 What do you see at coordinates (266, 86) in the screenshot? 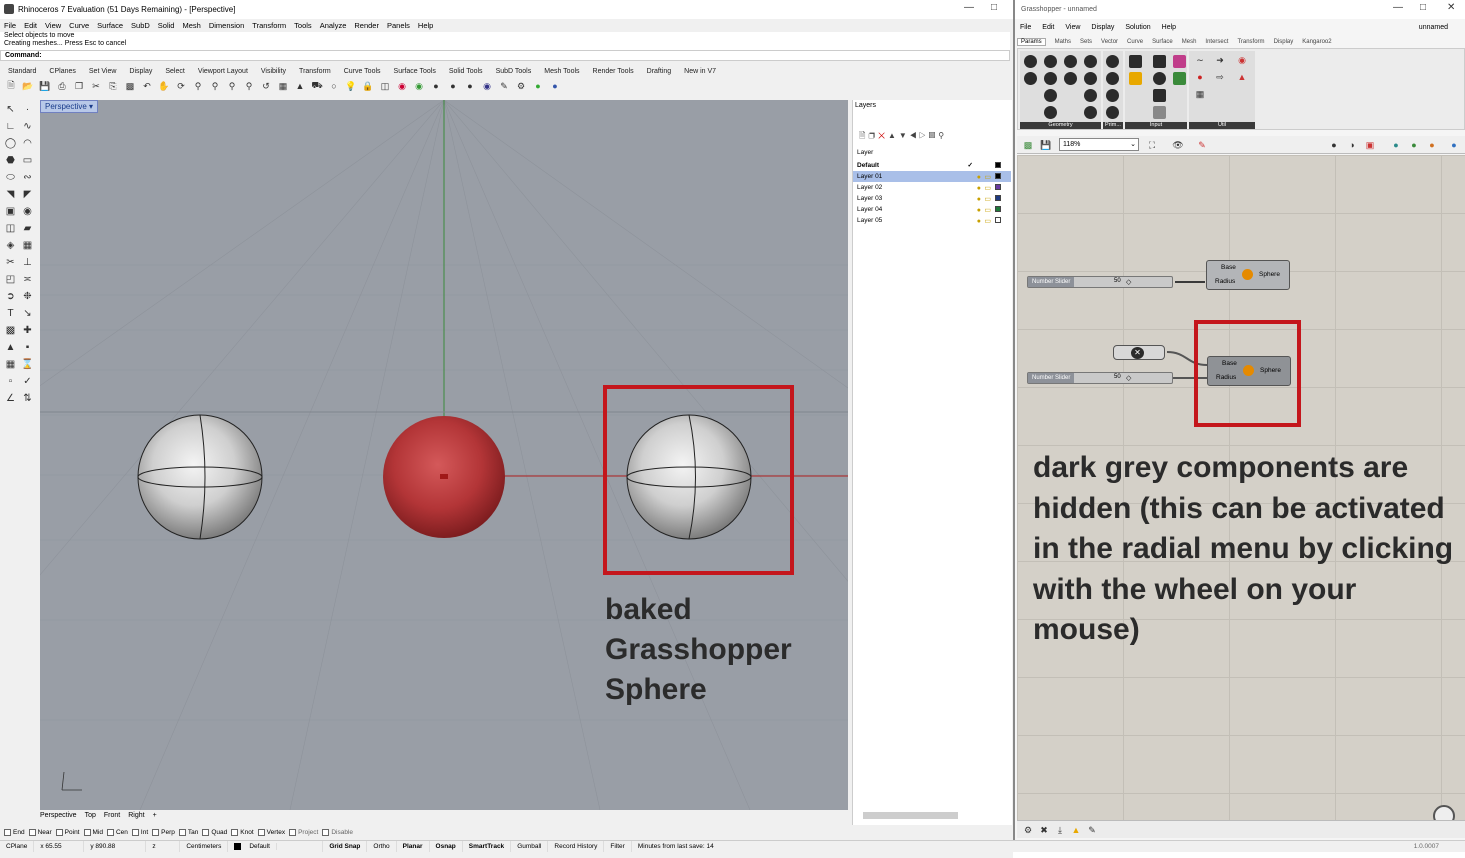
I see `undo-view-icon: ↺` at bounding box center [266, 86].